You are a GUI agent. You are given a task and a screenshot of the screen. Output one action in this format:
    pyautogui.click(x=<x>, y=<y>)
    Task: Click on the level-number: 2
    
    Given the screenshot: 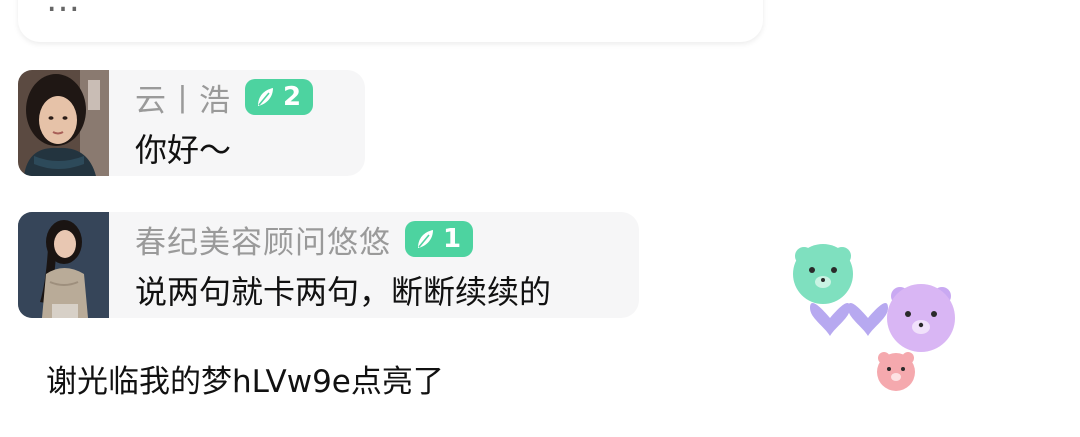 What is the action you would take?
    pyautogui.click(x=292, y=97)
    